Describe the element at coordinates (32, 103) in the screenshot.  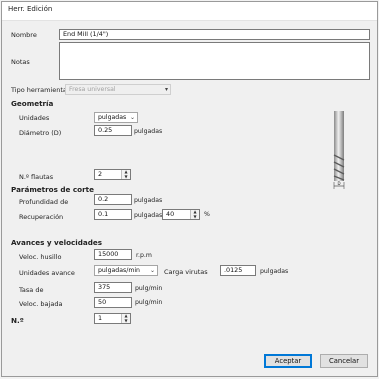
I see `geometry-heading: Geometría` at that location.